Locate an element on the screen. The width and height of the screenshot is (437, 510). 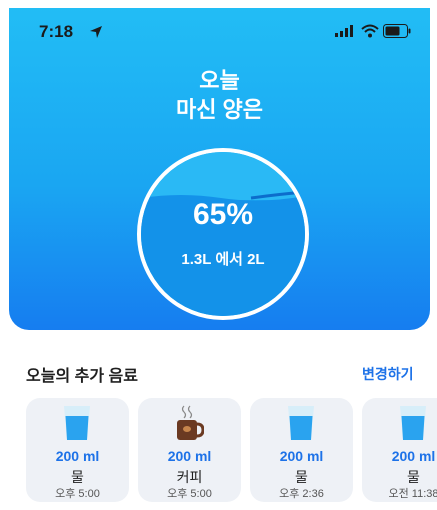
progress-amount: 1.3L 에서 2L is located at coordinates (223, 259).